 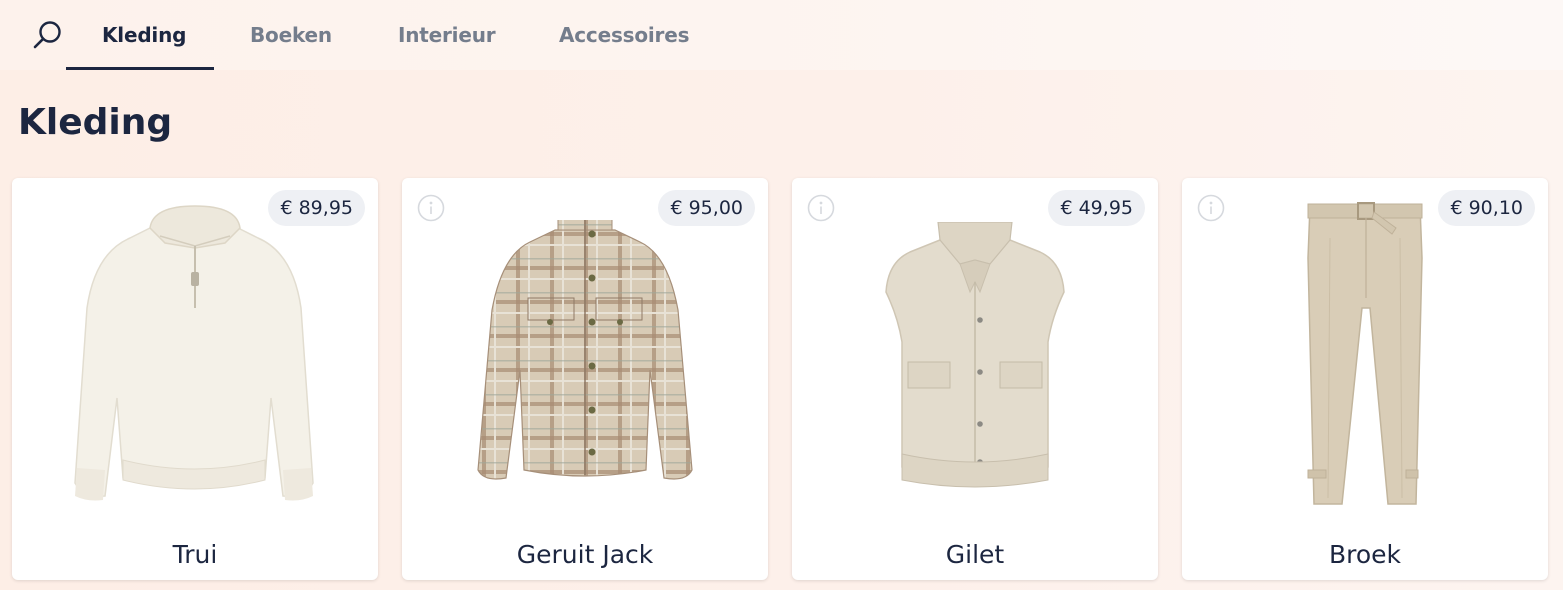 I want to click on search-button, so click(x=48, y=36).